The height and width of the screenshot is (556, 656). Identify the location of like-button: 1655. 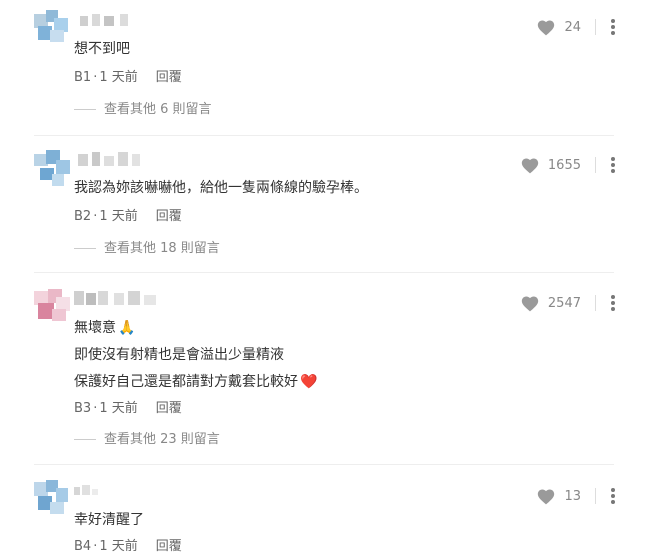
(550, 165).